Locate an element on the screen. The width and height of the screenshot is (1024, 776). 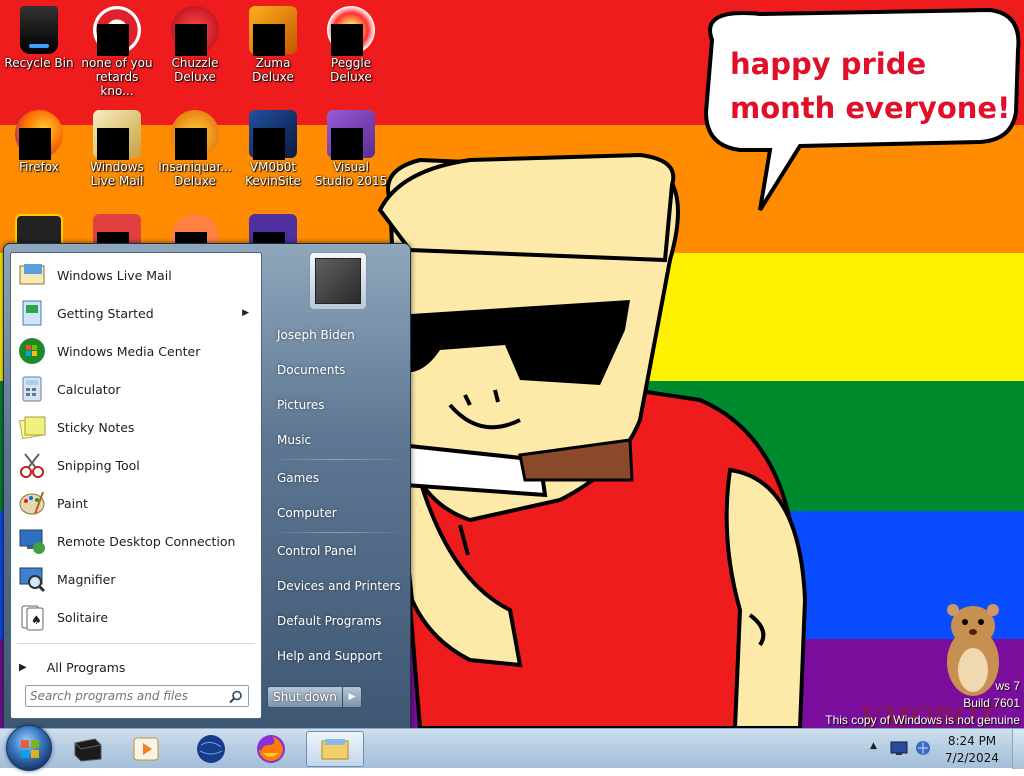
insaniquarium-icon is located at coordinates (195, 135).